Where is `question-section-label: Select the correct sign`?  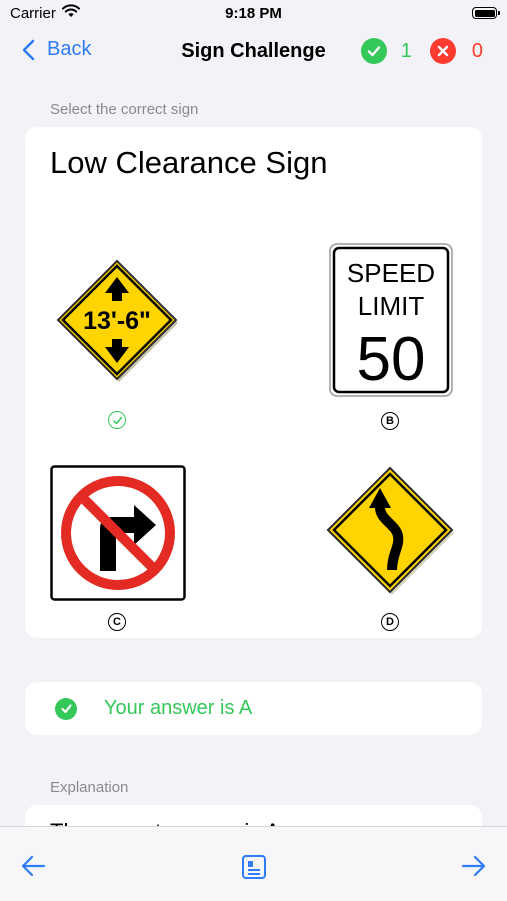
question-section-label: Select the correct sign is located at coordinates (124, 109).